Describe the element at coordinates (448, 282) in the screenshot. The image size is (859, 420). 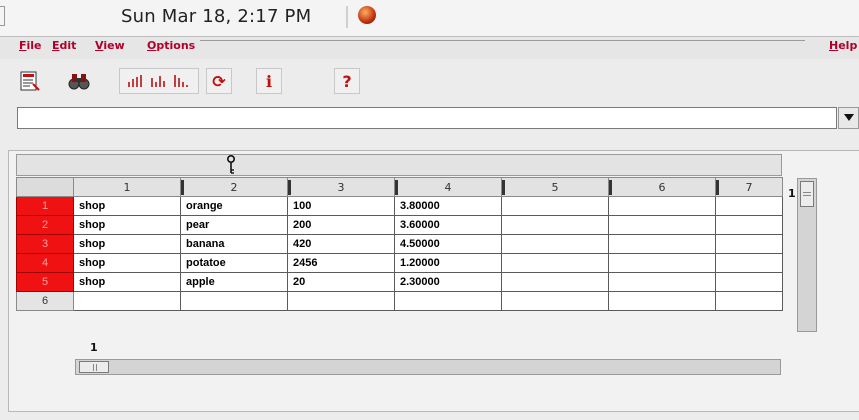
I see `table-cell: 2.30000` at that location.